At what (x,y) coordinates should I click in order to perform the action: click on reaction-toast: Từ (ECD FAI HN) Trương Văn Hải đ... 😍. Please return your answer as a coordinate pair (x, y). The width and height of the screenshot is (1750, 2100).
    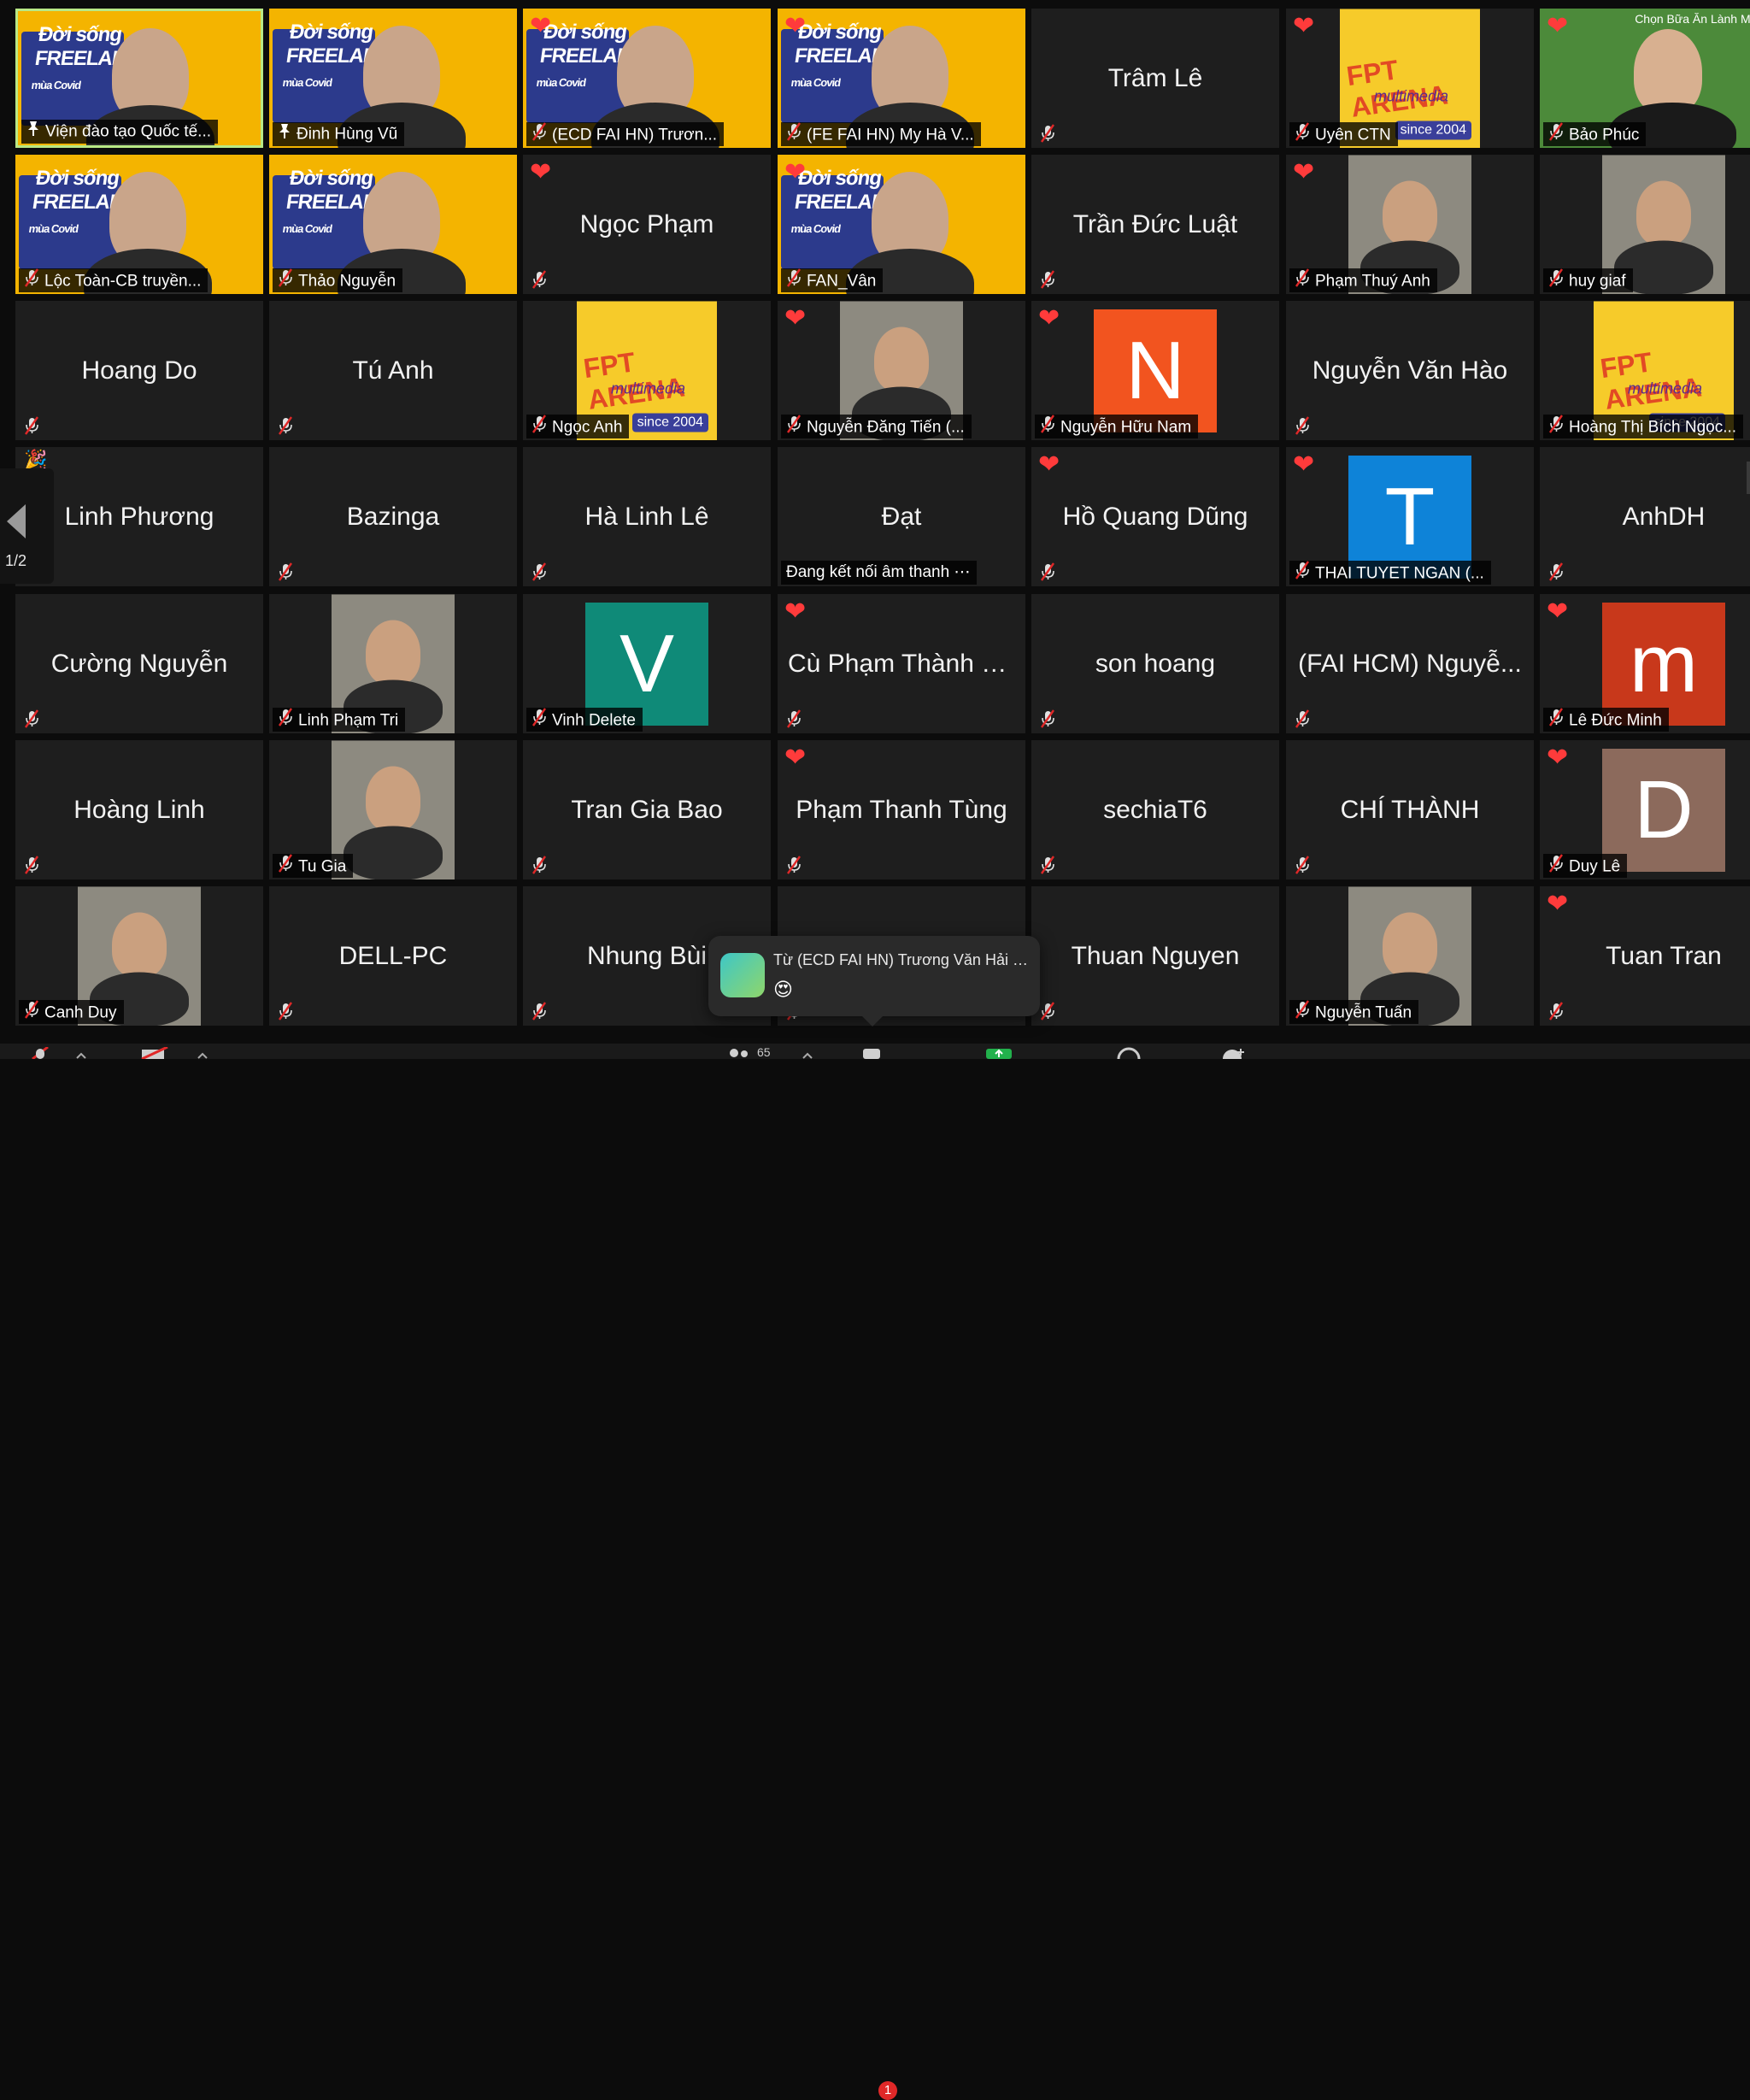
    Looking at the image, I should click on (874, 981).